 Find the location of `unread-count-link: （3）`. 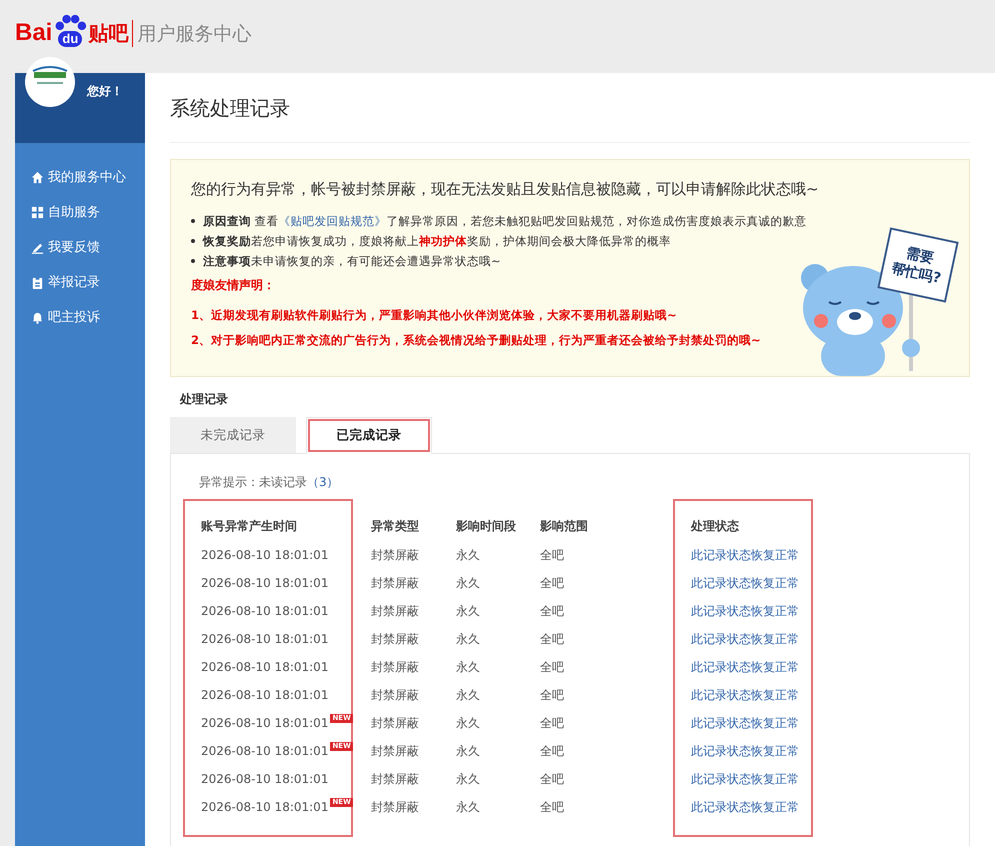

unread-count-link: （3） is located at coordinates (323, 482).